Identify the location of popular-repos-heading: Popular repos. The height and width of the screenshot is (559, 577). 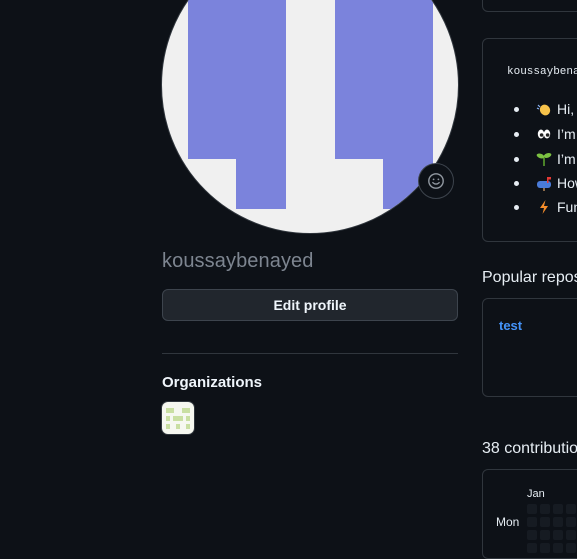
(529, 277).